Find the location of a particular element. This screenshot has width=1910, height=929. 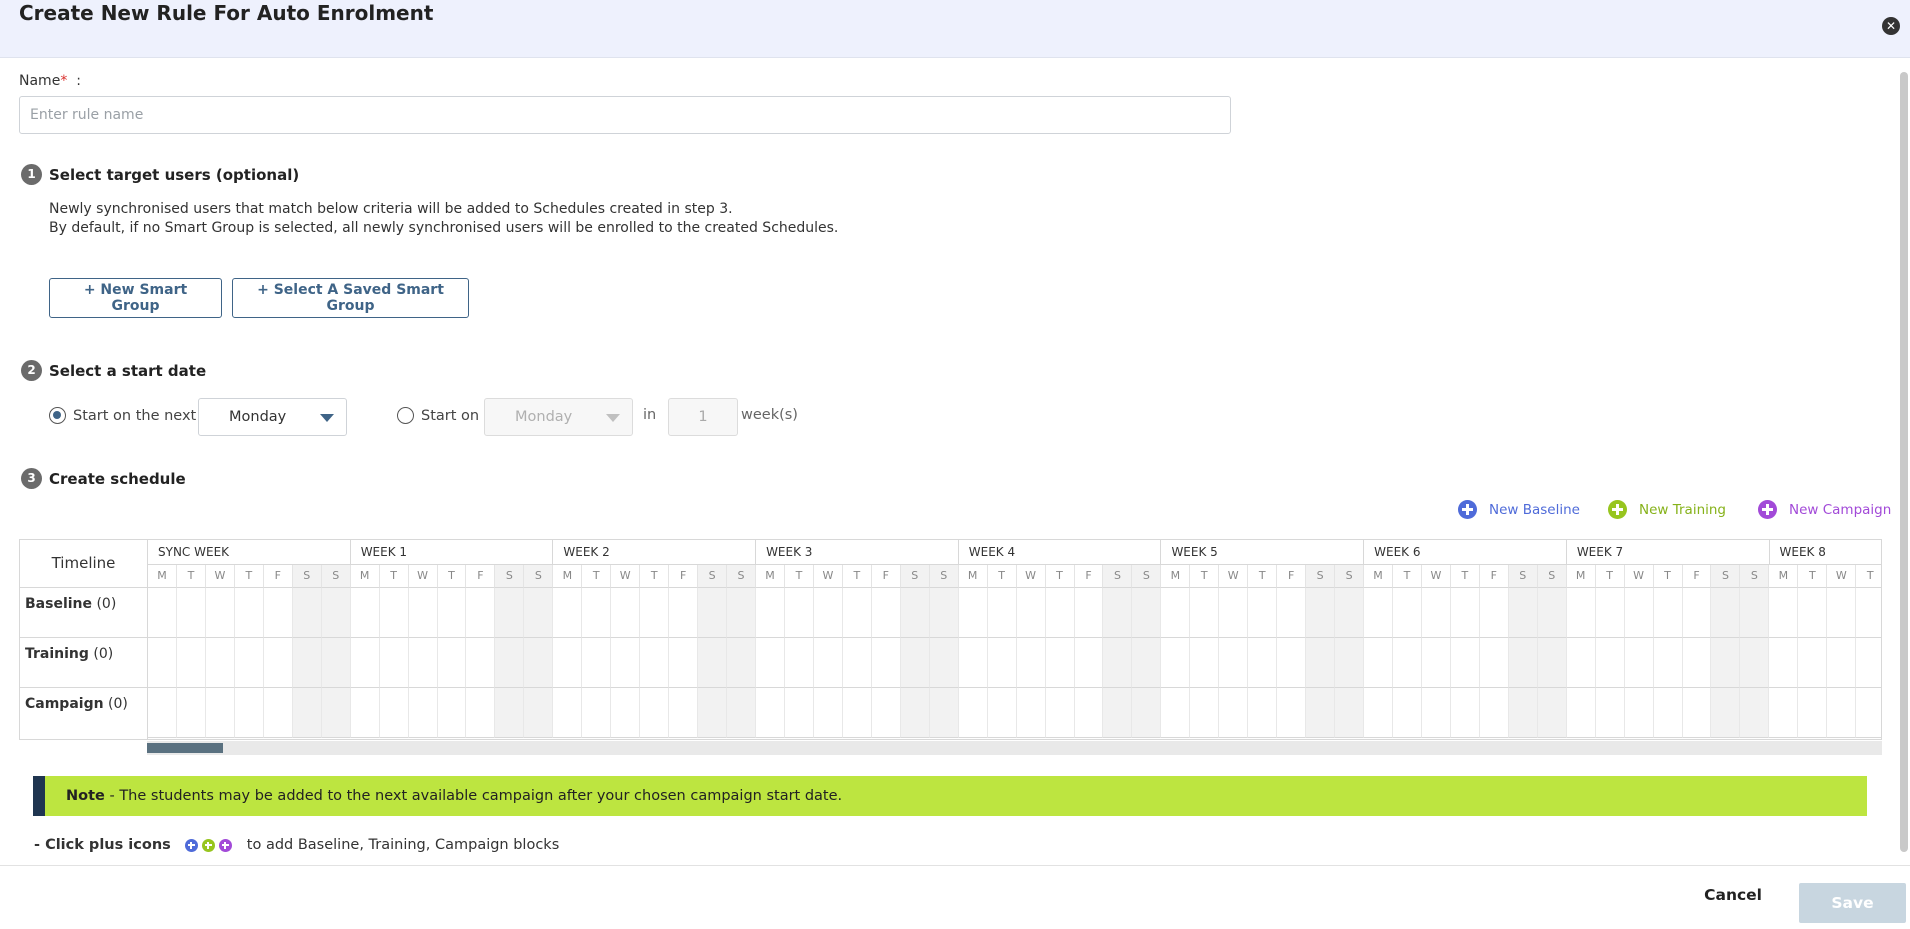

start-on-option: Start on is located at coordinates (438, 415).